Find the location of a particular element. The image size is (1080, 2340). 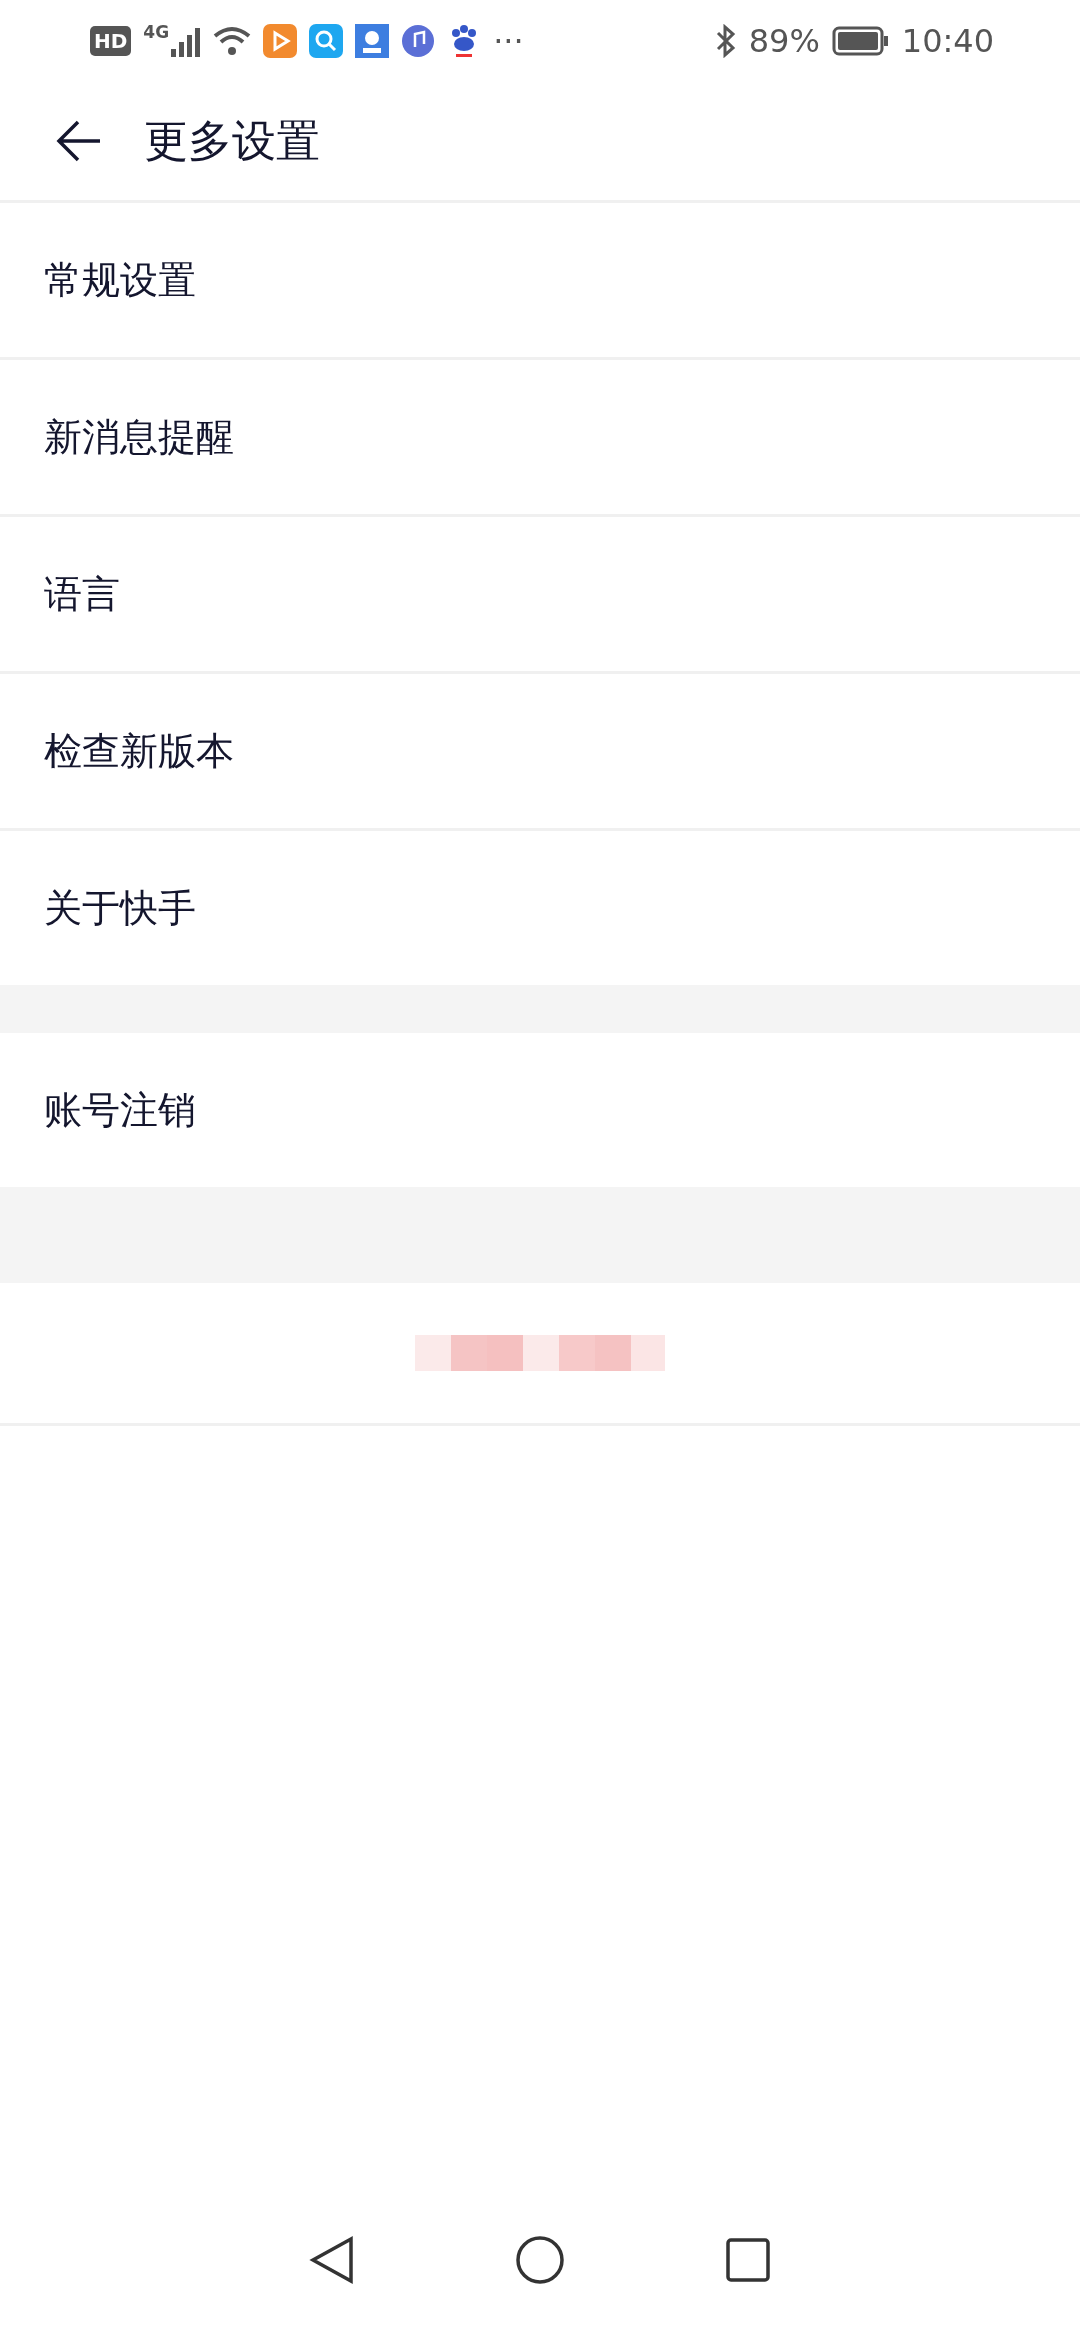

battery-icon is located at coordinates (860, 41).